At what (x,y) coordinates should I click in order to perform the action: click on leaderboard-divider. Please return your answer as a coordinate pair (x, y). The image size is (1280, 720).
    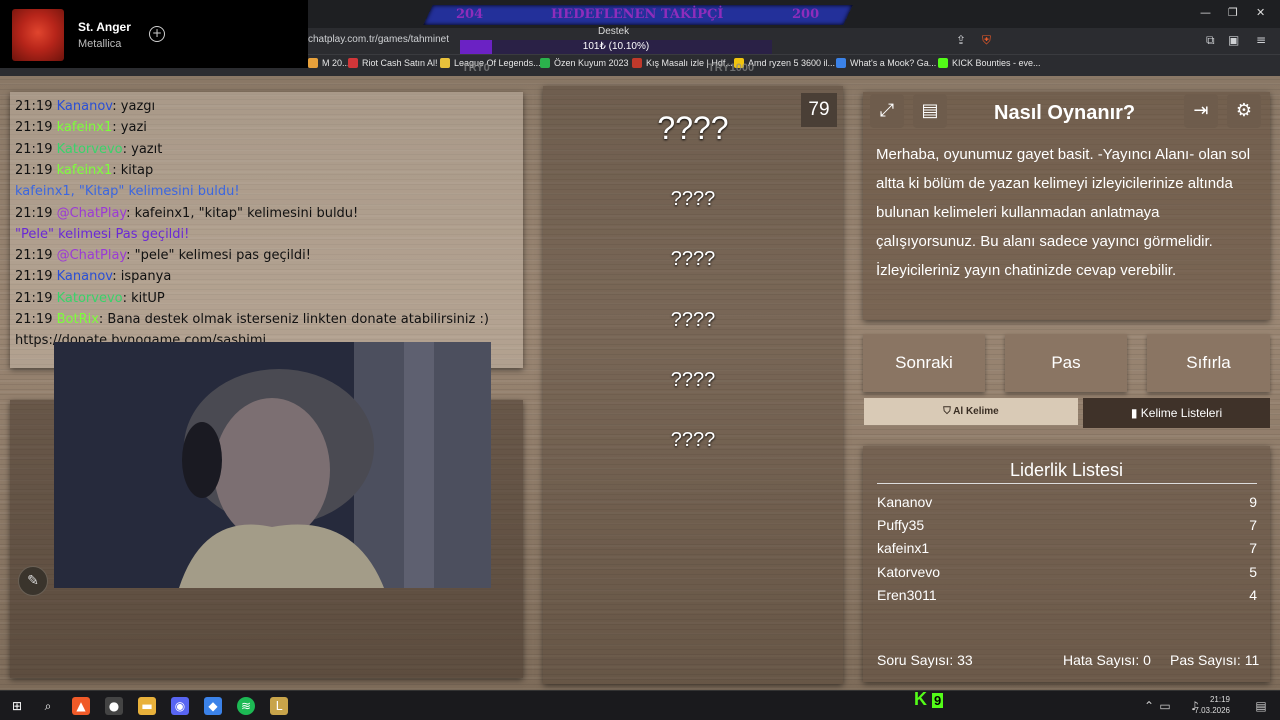
    Looking at the image, I should click on (1067, 483).